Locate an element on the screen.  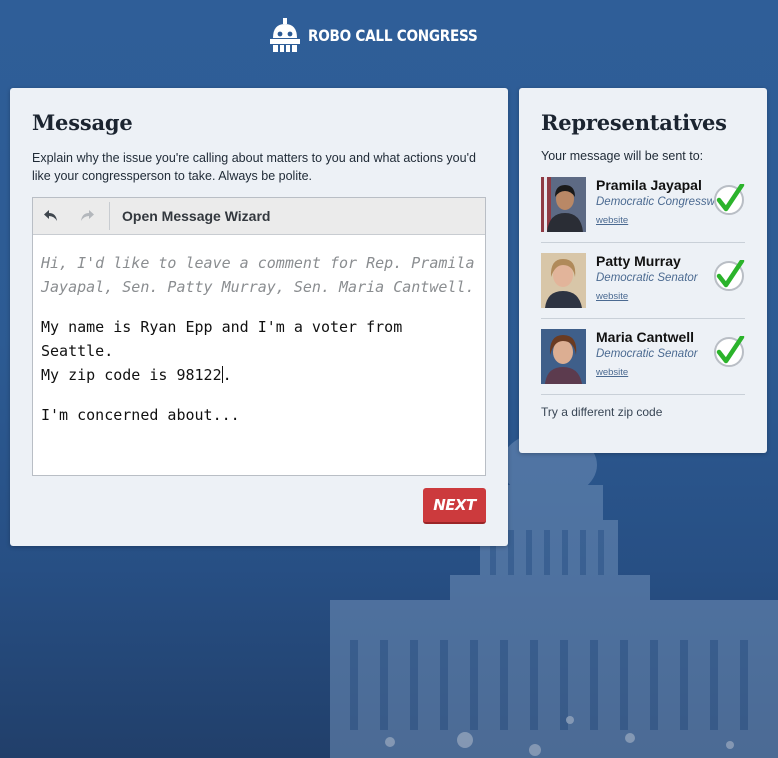
undo-icon is located at coordinates (50, 215).